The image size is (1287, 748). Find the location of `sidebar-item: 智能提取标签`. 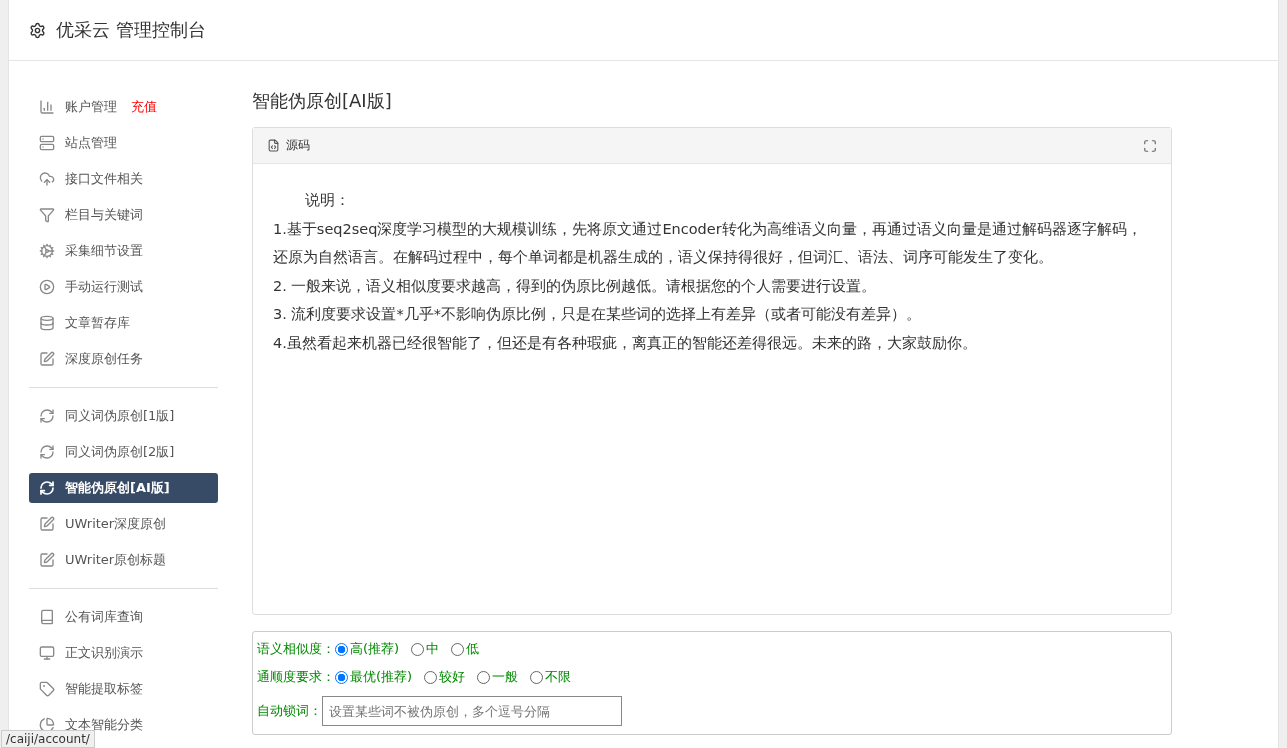

sidebar-item: 智能提取标签 is located at coordinates (123, 689).